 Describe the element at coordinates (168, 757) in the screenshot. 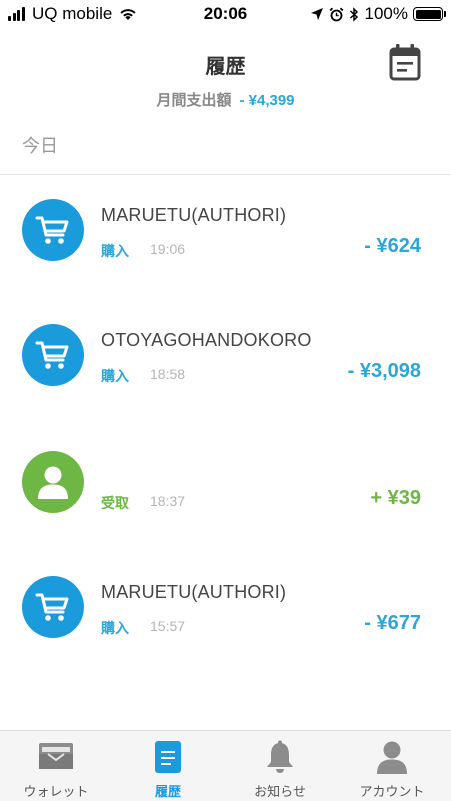

I see `history-icon` at that location.